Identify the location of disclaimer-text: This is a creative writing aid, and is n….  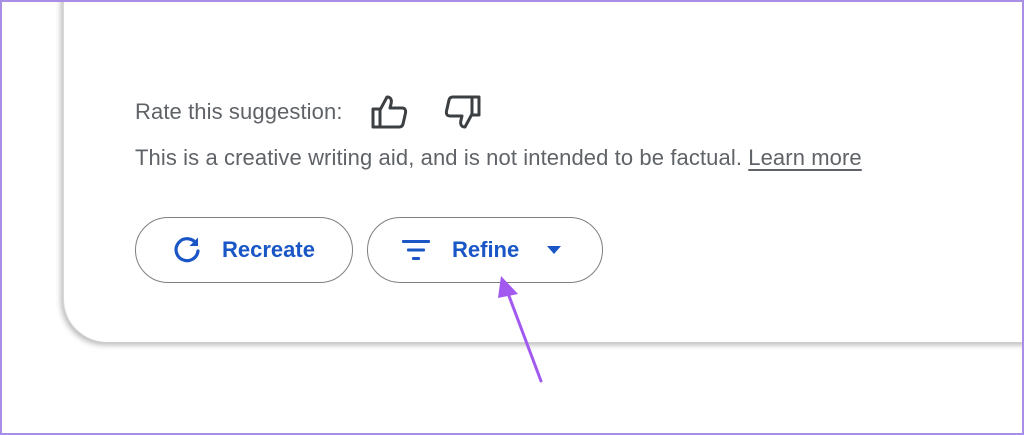
(498, 158).